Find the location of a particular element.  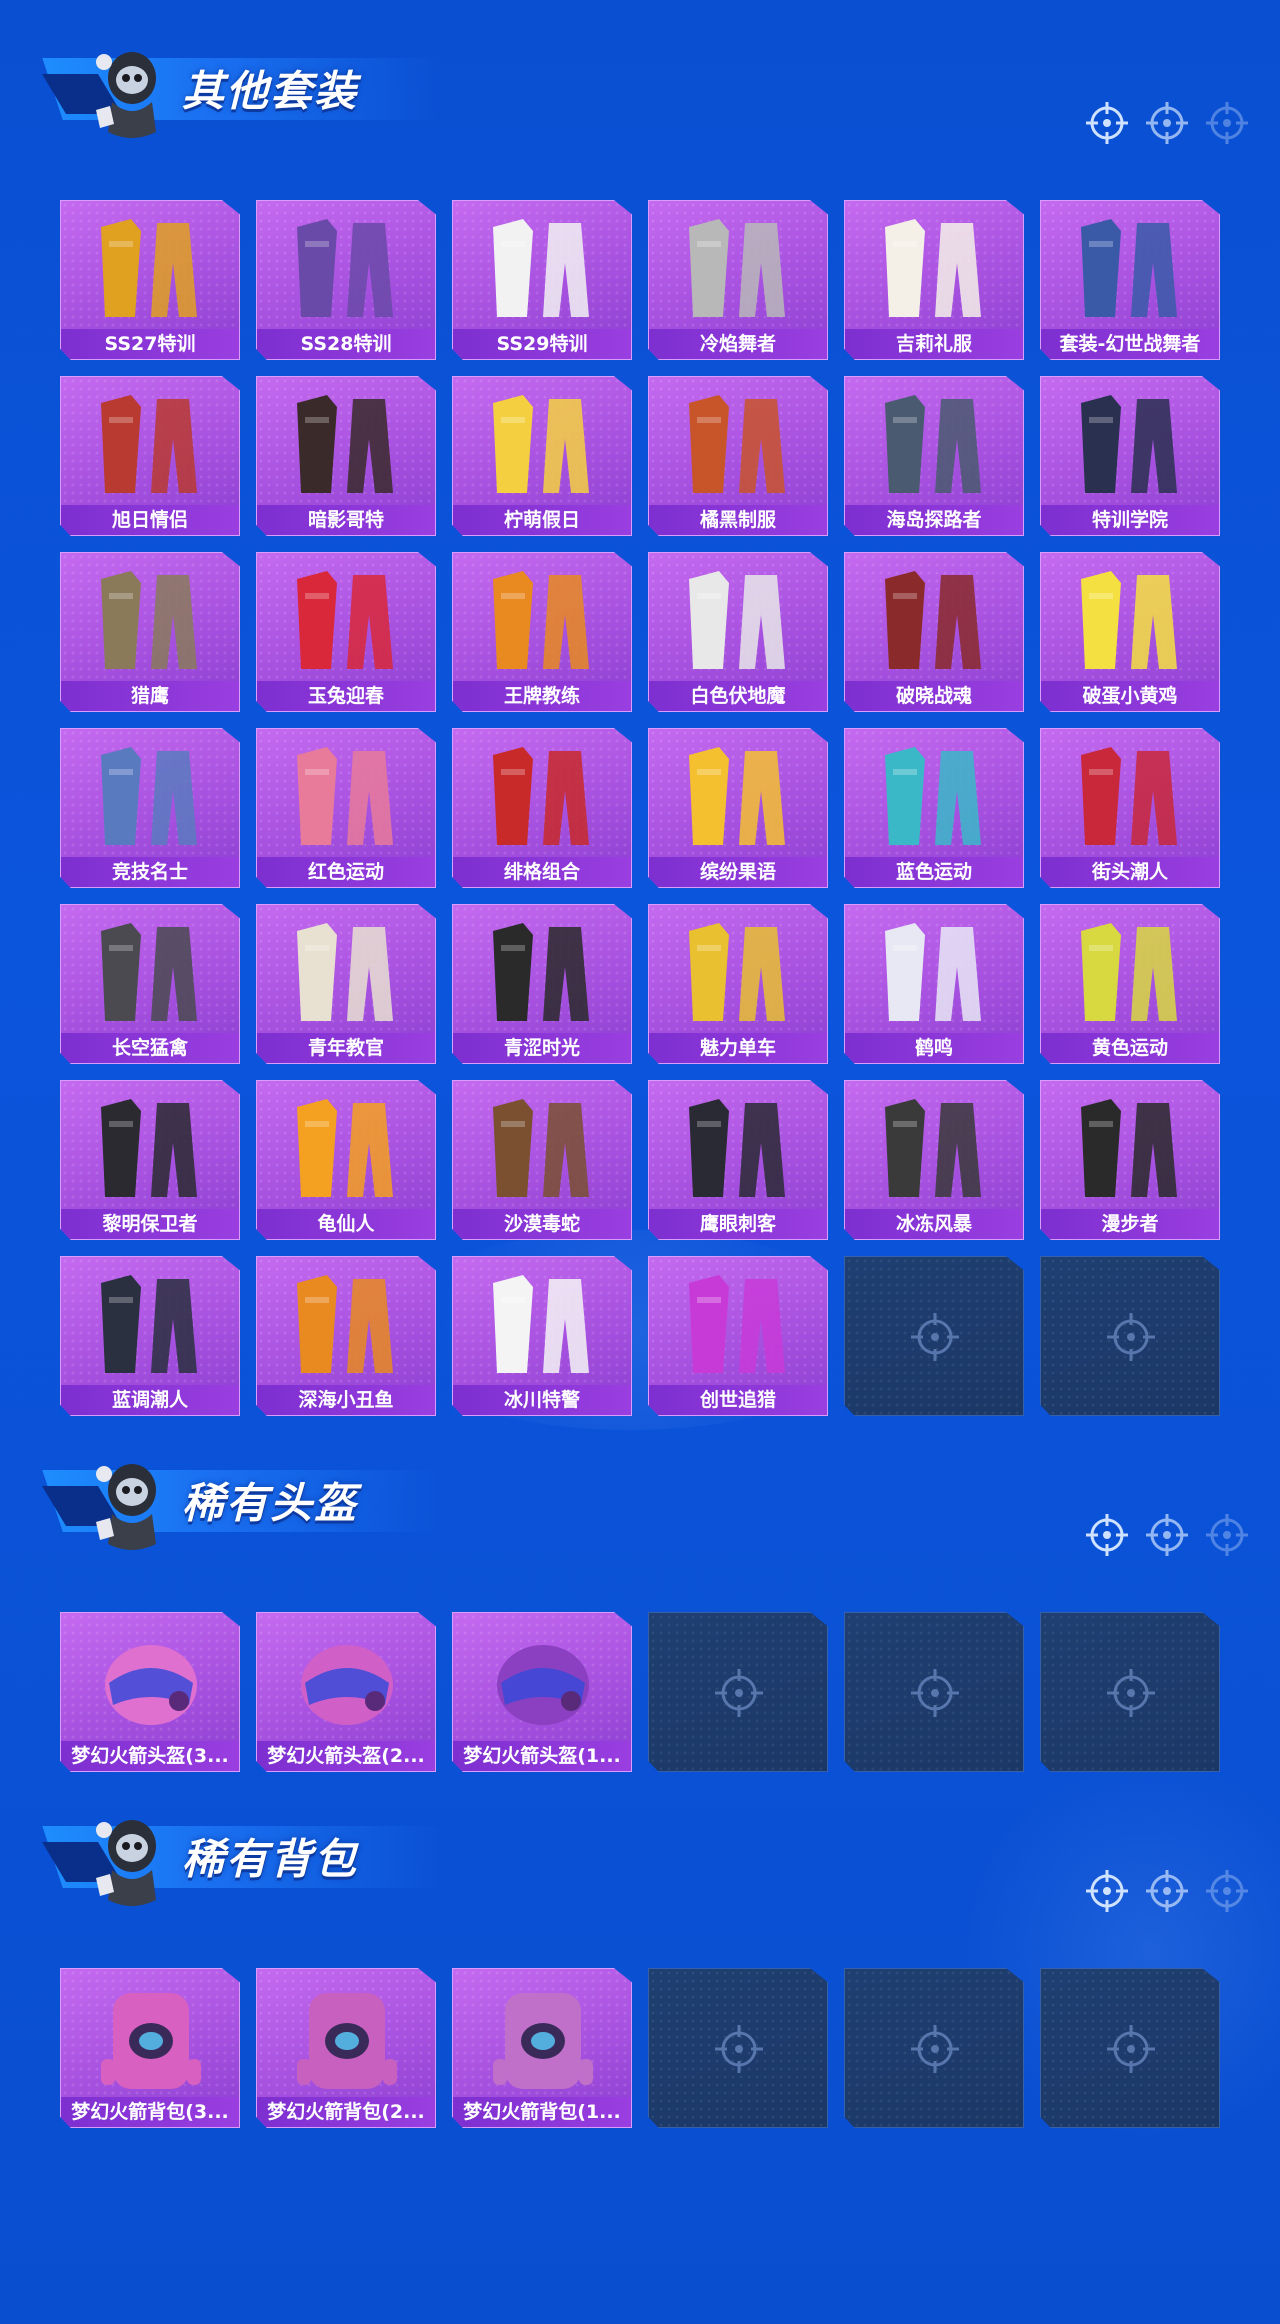

item-card: 黎明保卫者 is located at coordinates (150, 1160).